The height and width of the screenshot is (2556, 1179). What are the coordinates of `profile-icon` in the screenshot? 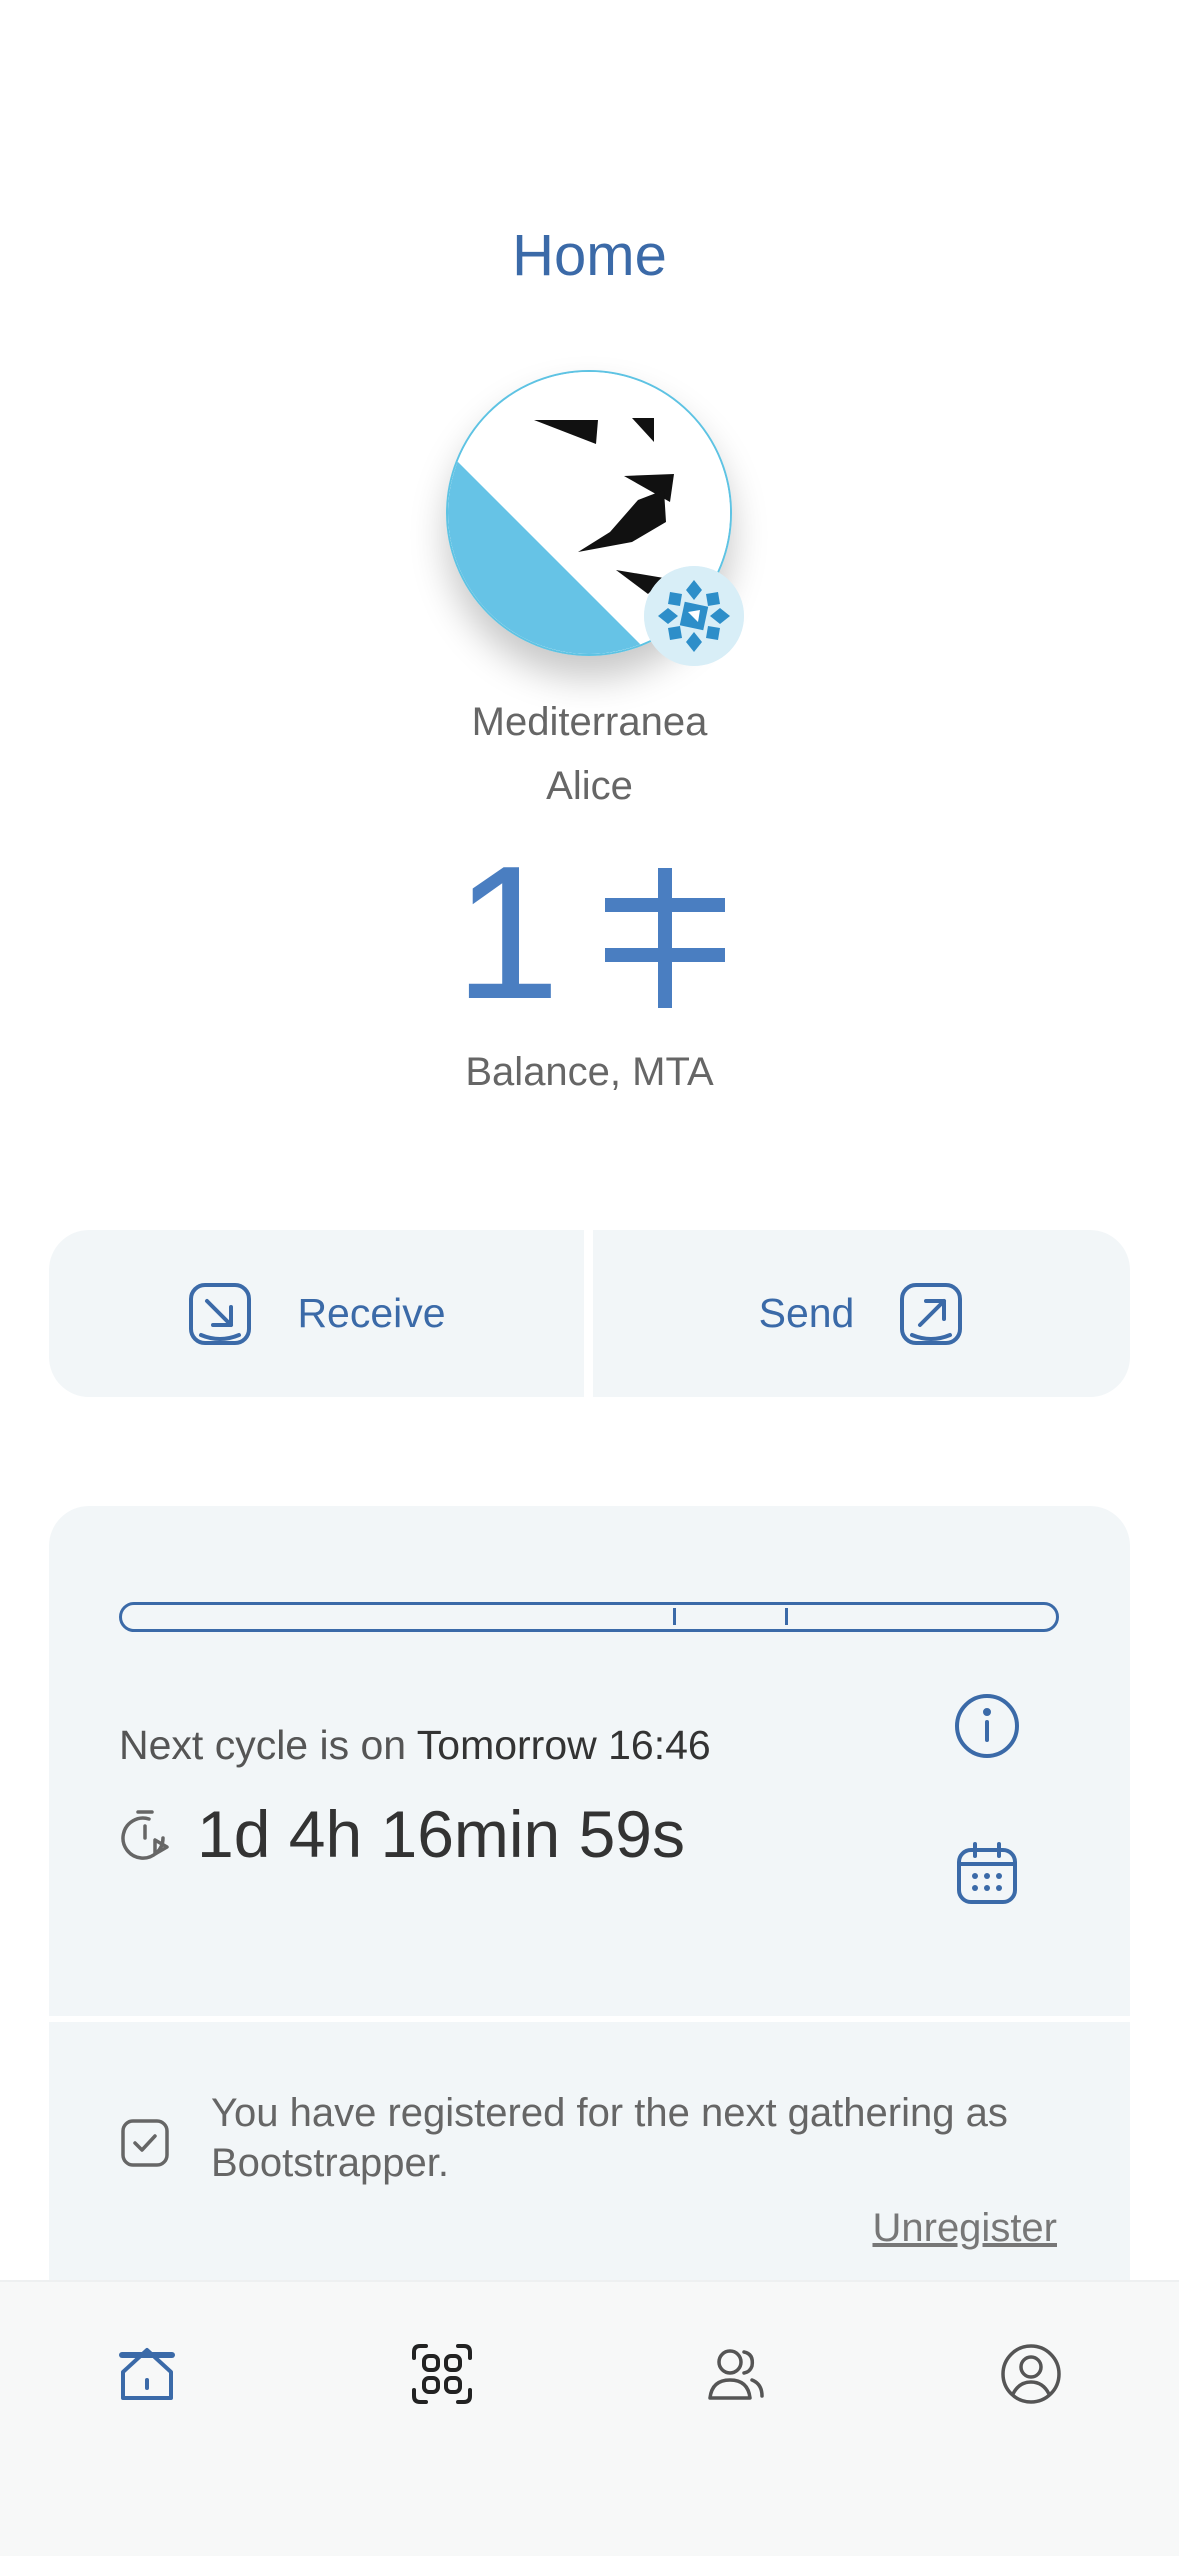 It's located at (1031, 2374).